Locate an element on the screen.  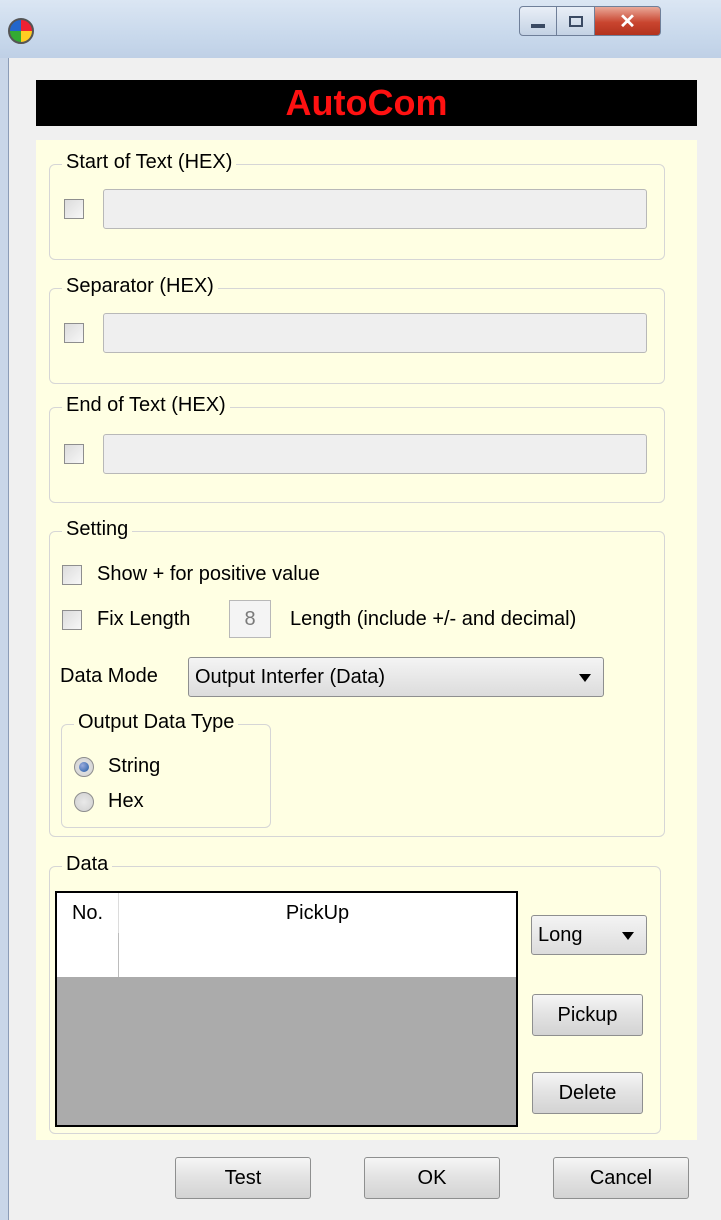
separator-input is located at coordinates (375, 333).